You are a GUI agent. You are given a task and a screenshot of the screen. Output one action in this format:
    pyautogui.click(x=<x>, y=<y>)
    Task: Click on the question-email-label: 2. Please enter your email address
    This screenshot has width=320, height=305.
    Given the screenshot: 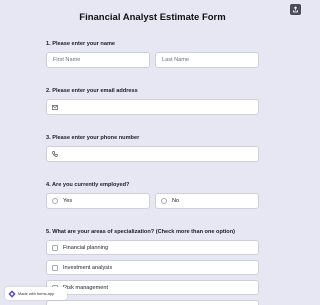 What is the action you would take?
    pyautogui.click(x=92, y=91)
    